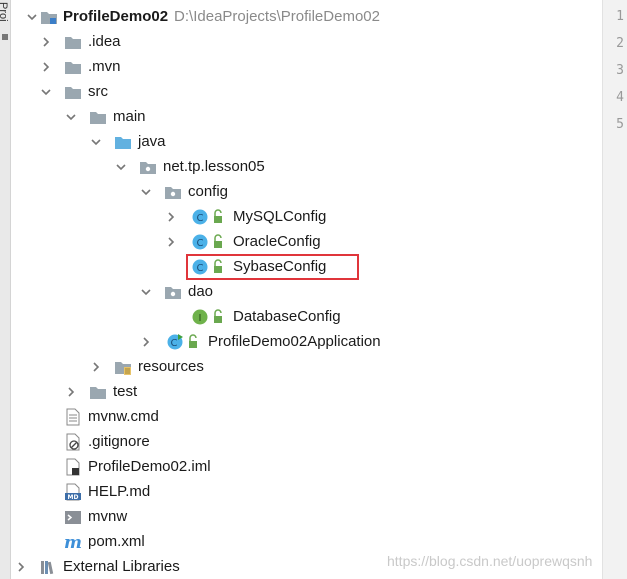  I want to click on interface-icon: I, so click(200, 317).